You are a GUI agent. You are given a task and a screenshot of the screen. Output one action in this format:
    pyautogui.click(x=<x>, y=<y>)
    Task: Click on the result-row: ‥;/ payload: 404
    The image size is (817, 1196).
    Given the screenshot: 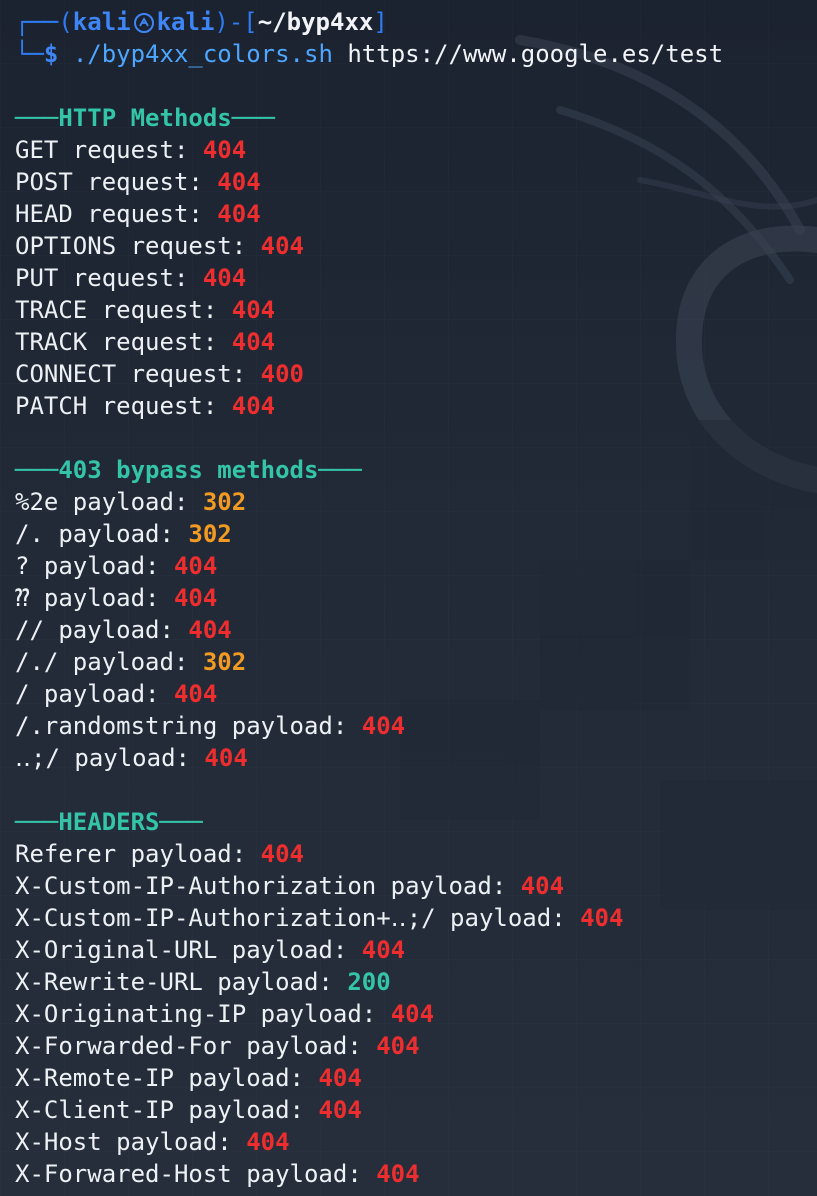 What is the action you would take?
    pyautogui.click(x=416, y=758)
    